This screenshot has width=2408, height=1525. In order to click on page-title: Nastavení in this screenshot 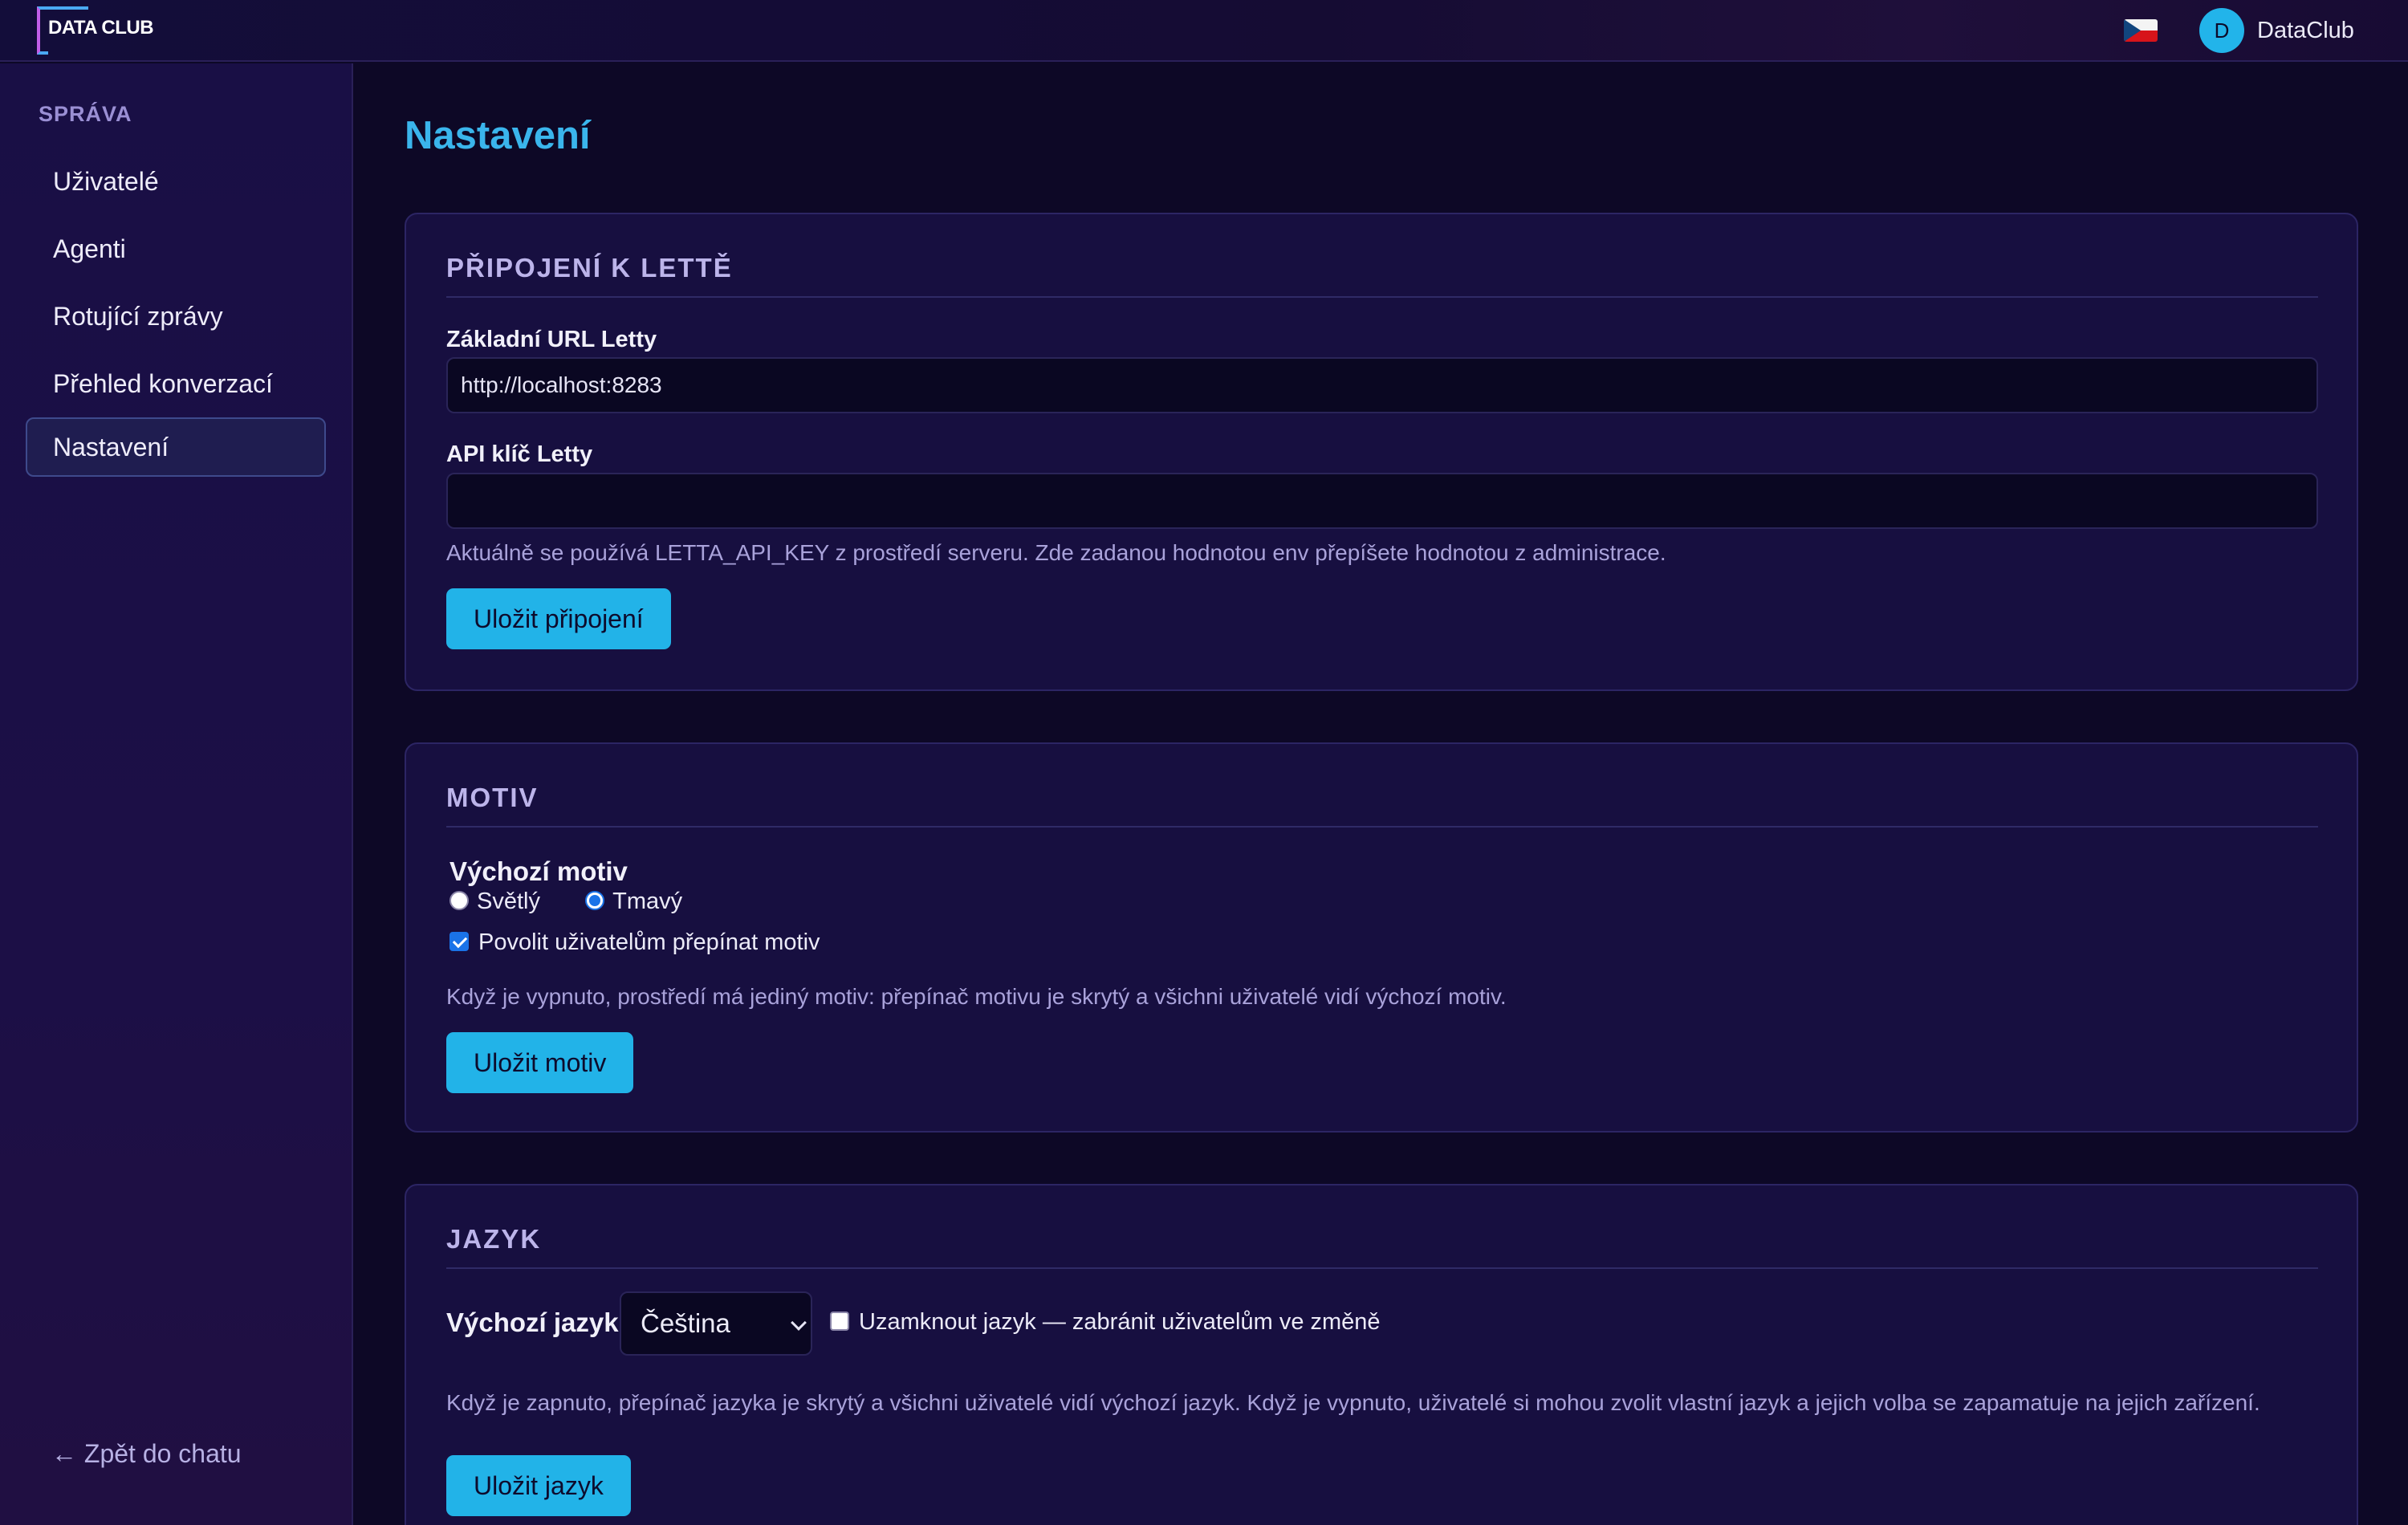, I will do `click(498, 135)`.